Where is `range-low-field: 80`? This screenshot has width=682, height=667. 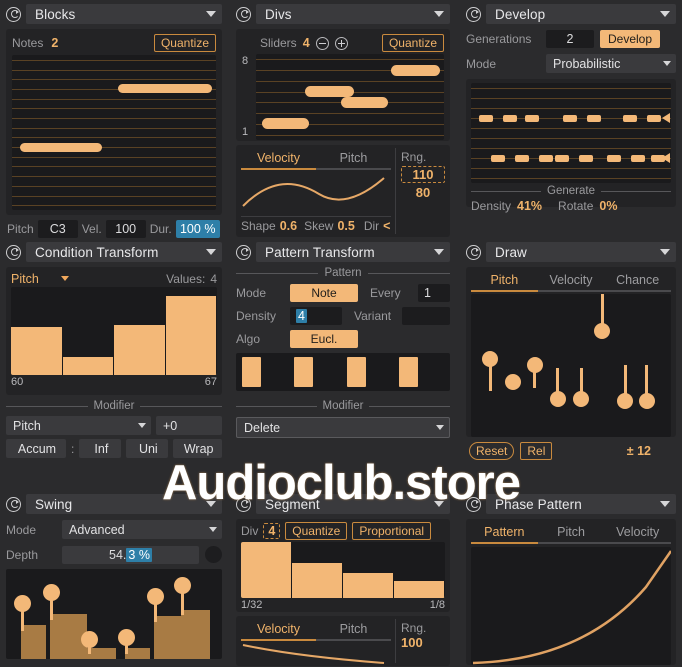
range-low-field: 80 is located at coordinates (423, 192).